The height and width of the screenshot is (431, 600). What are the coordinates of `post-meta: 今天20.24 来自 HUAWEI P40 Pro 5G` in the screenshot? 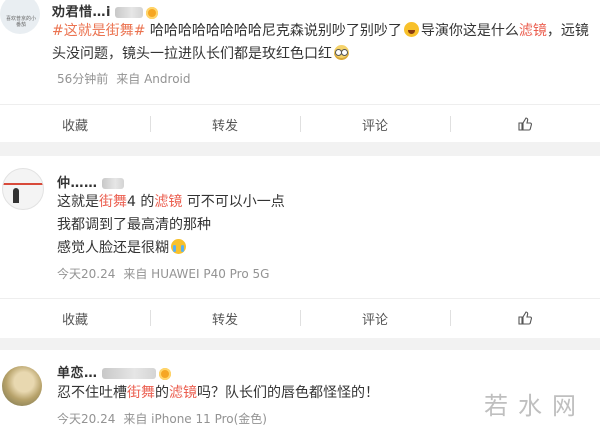 It's located at (163, 273).